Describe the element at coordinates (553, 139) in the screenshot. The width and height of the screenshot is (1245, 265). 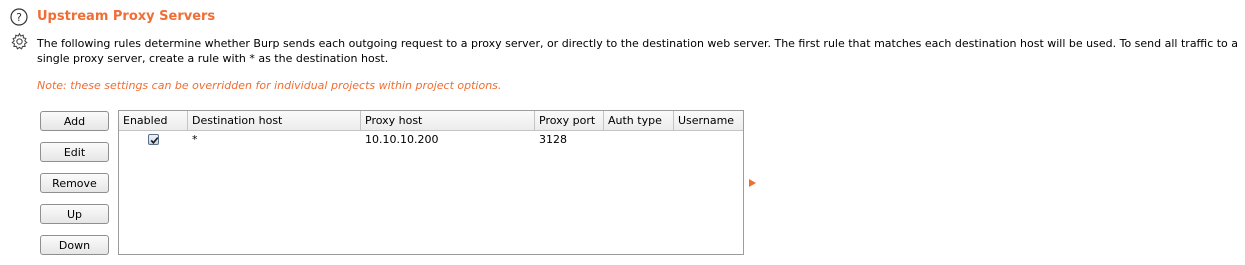
I see `proxy-port-cell: 3128` at that location.